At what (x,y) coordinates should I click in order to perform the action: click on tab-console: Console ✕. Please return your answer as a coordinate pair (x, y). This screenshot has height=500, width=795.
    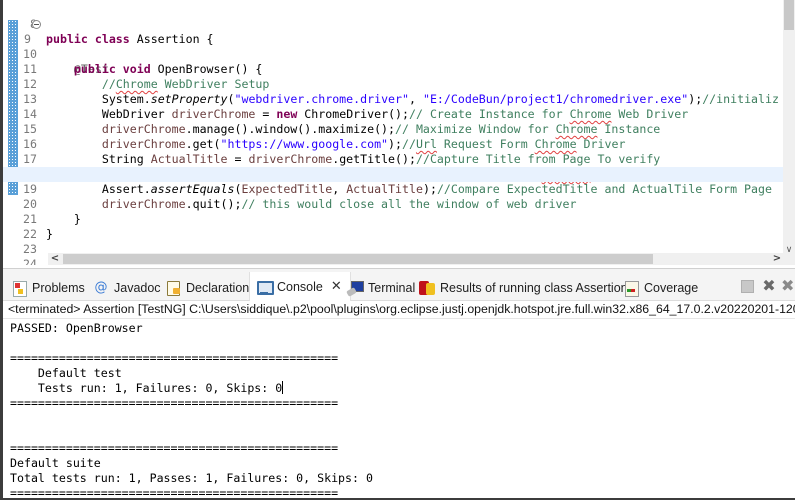
    Looking at the image, I should click on (300, 286).